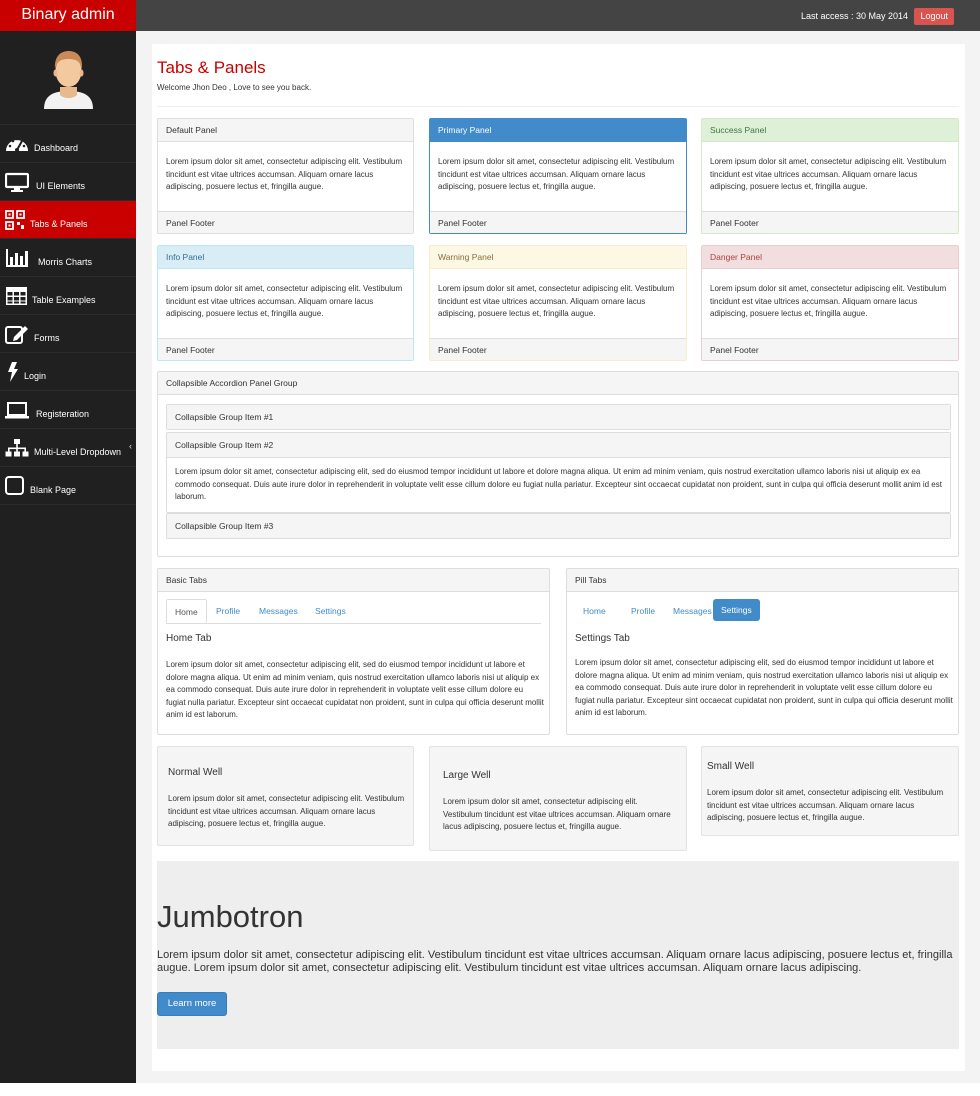  Describe the element at coordinates (17, 258) in the screenshot. I see `bar-chart-icon` at that location.